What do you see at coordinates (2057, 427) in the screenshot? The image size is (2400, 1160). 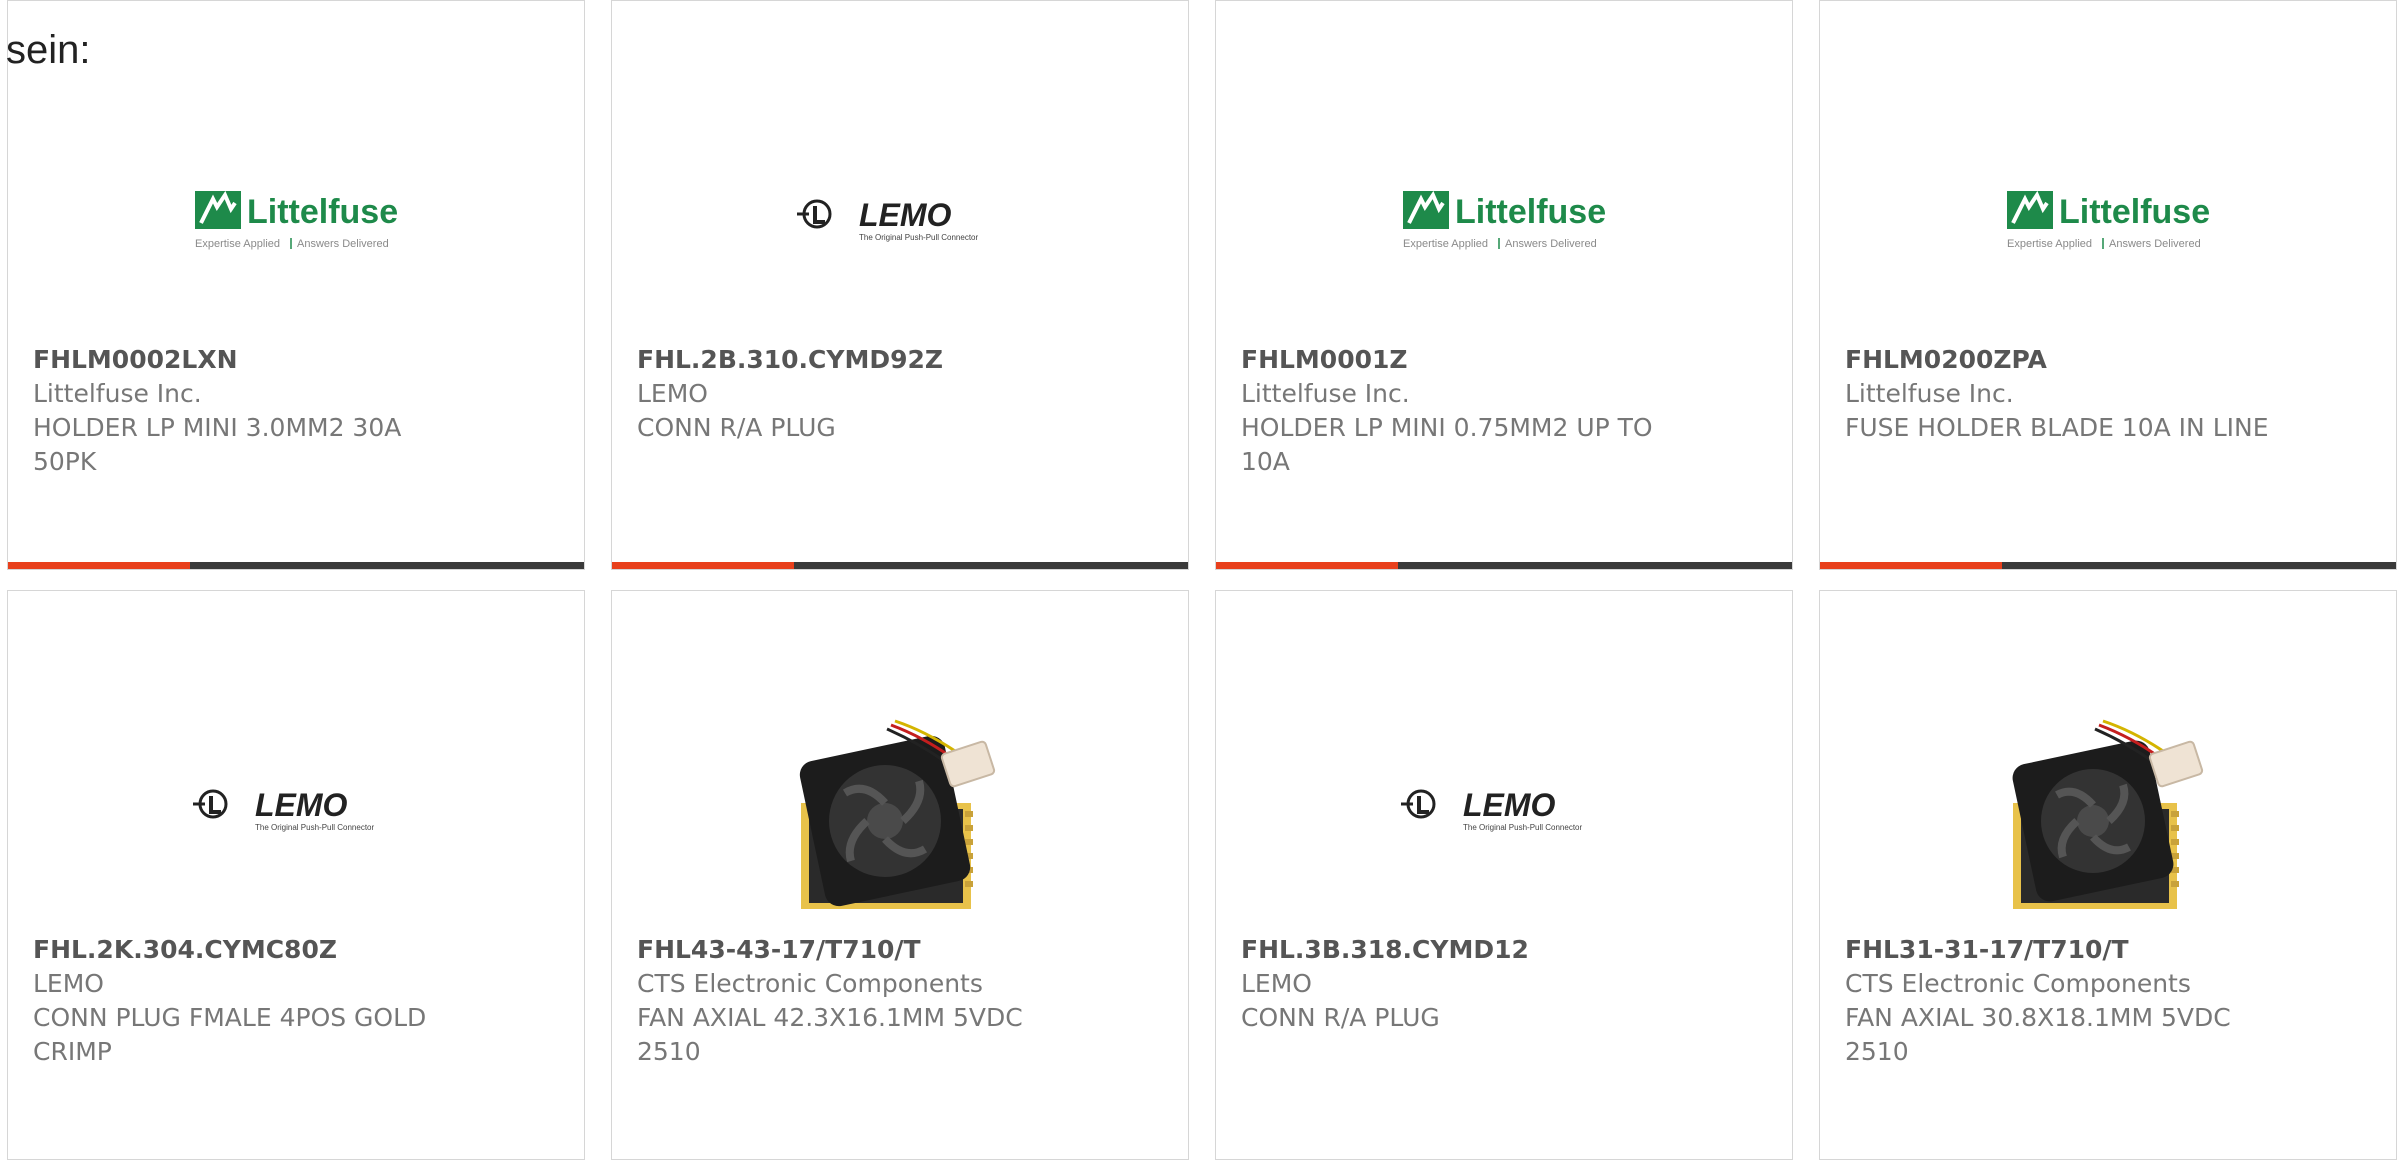 I see `product-description: FUSE HOLDER BLADE 10A IN LINE` at bounding box center [2057, 427].